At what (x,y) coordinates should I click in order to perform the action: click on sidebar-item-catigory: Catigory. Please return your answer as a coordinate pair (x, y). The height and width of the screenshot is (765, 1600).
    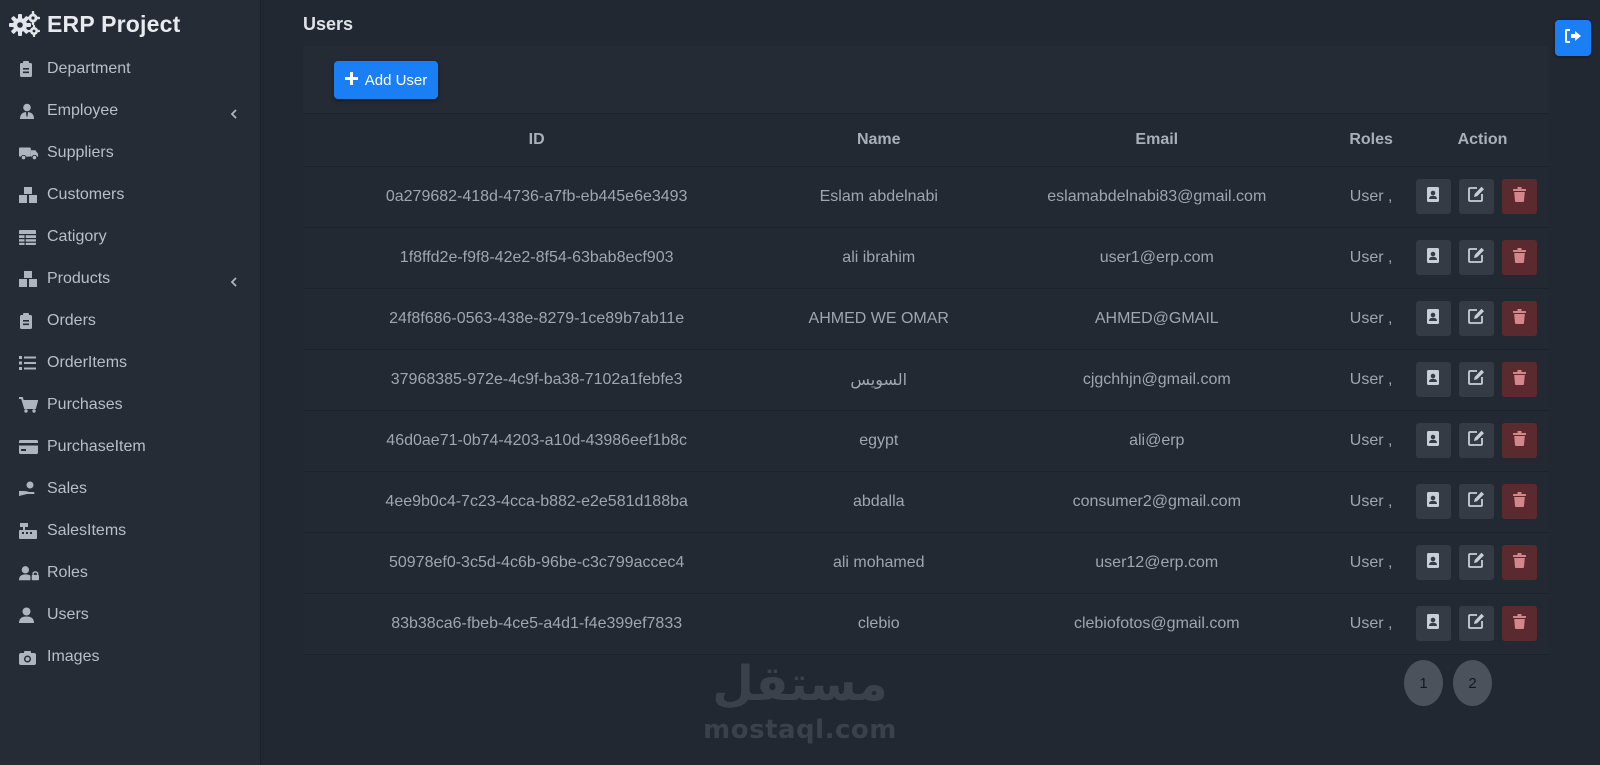
    Looking at the image, I should click on (130, 237).